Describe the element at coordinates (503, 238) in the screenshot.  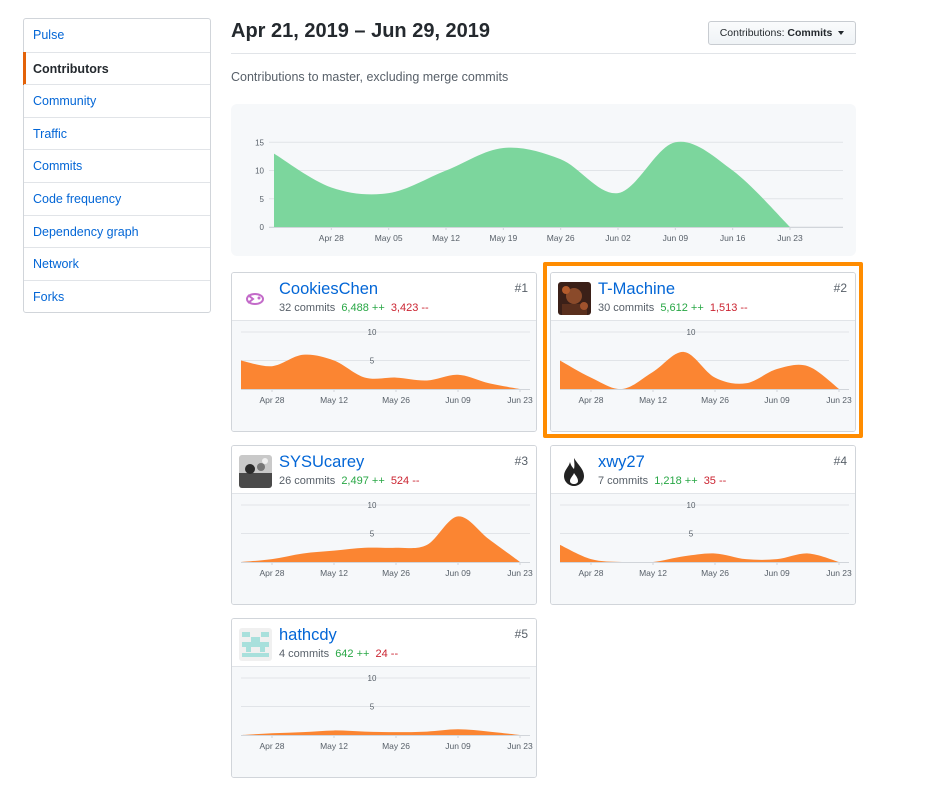
I see `x-tick-label: May 19` at that location.